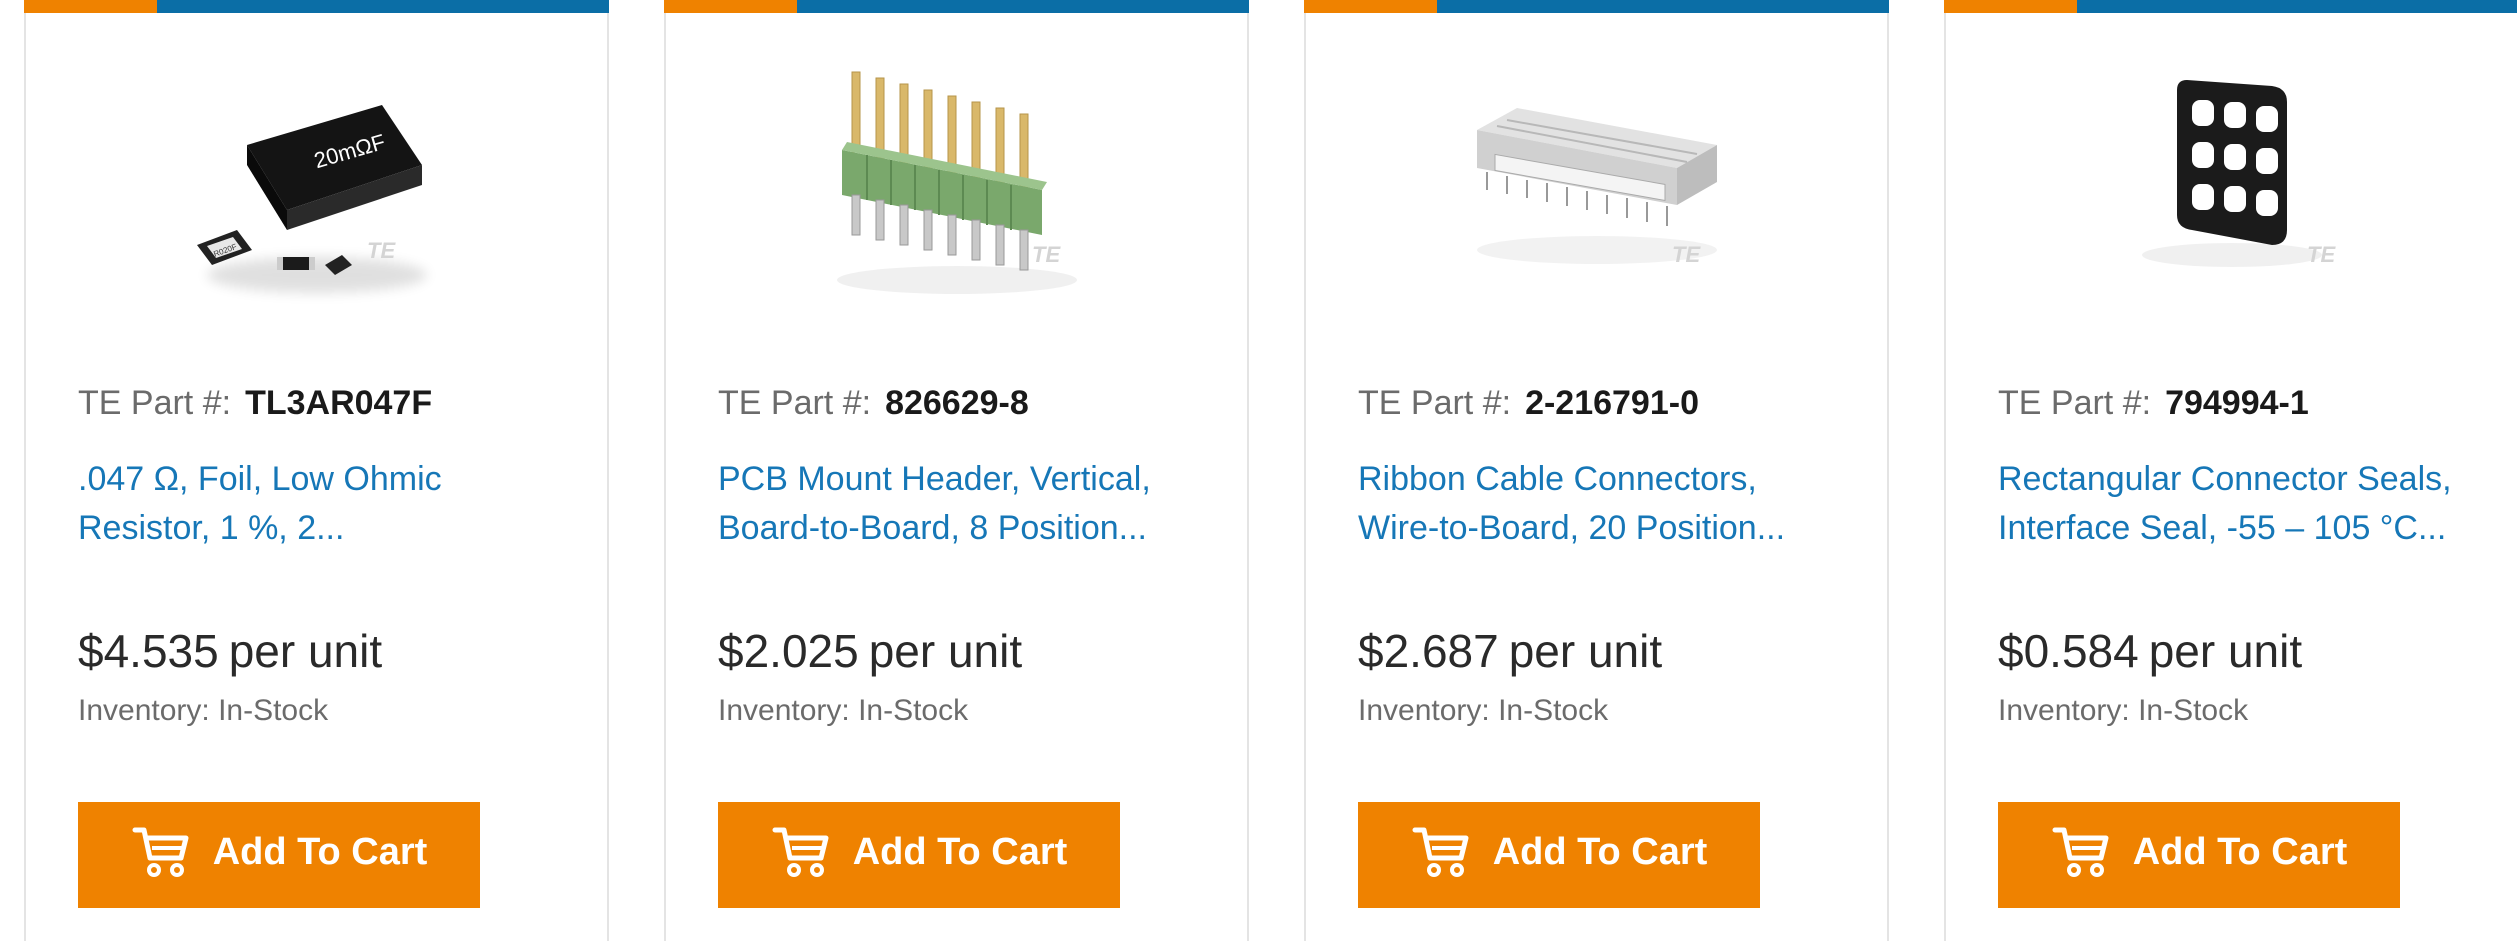 Image resolution: width=2517 pixels, height=941 pixels. Describe the element at coordinates (956, 182) in the screenshot. I see `pin-header-image: TE` at that location.